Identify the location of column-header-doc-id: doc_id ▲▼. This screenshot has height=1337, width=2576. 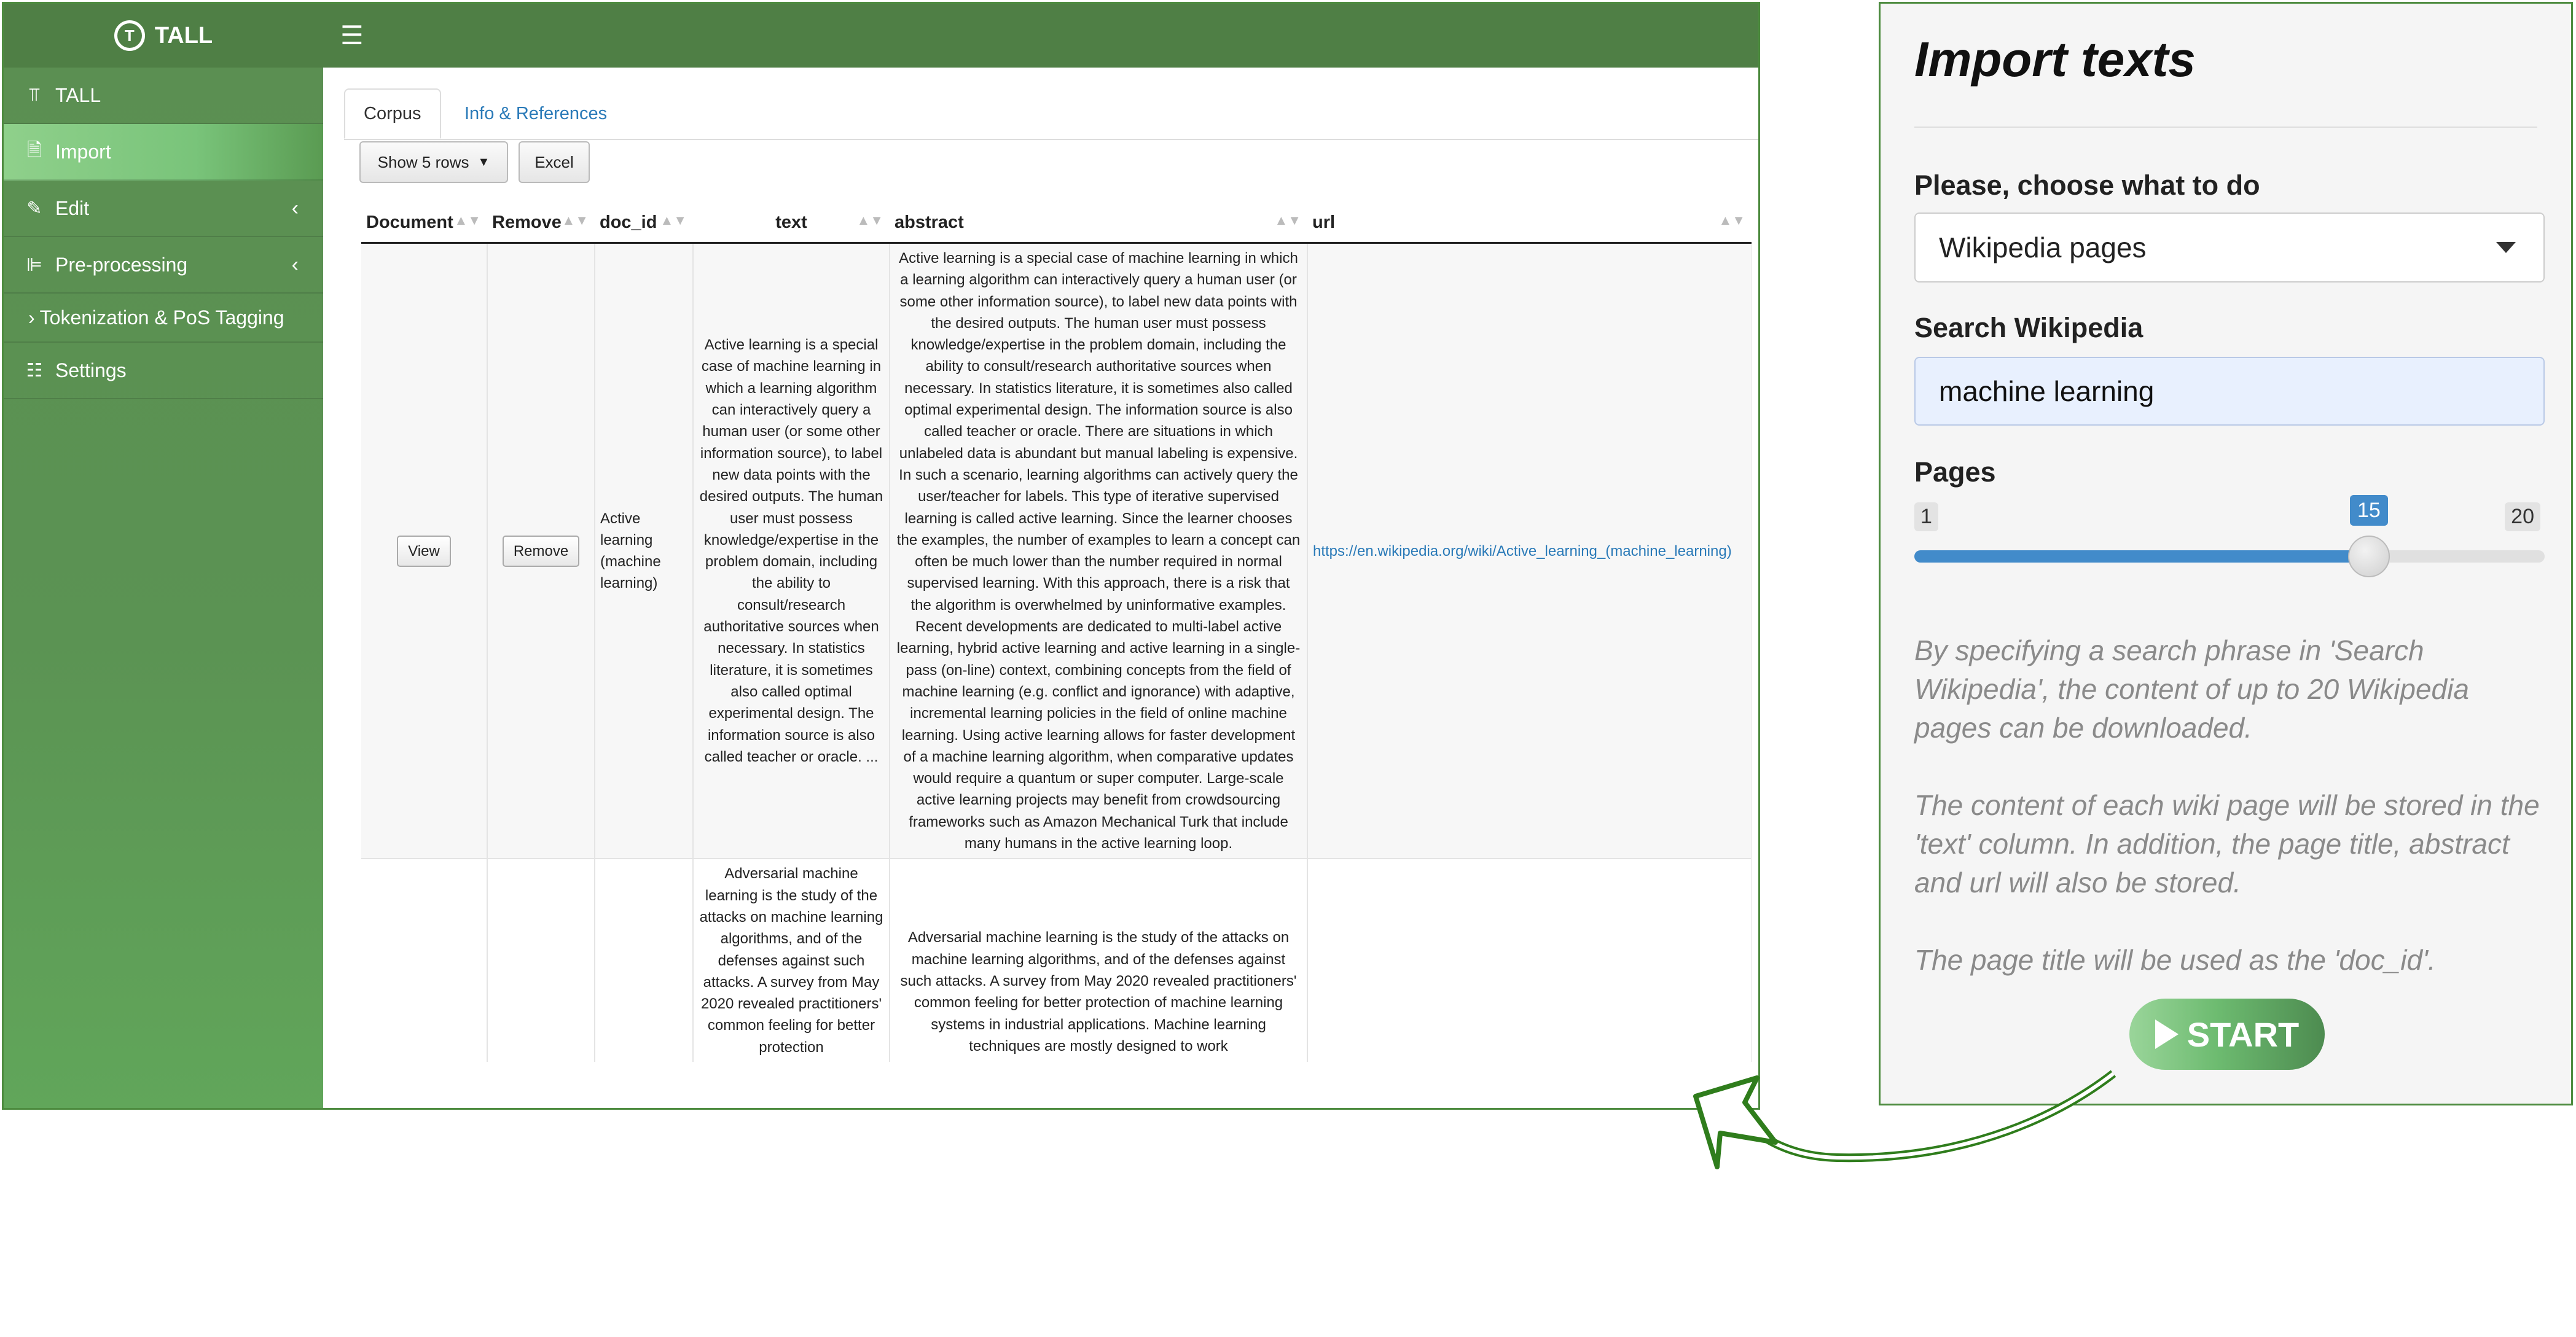
(644, 223).